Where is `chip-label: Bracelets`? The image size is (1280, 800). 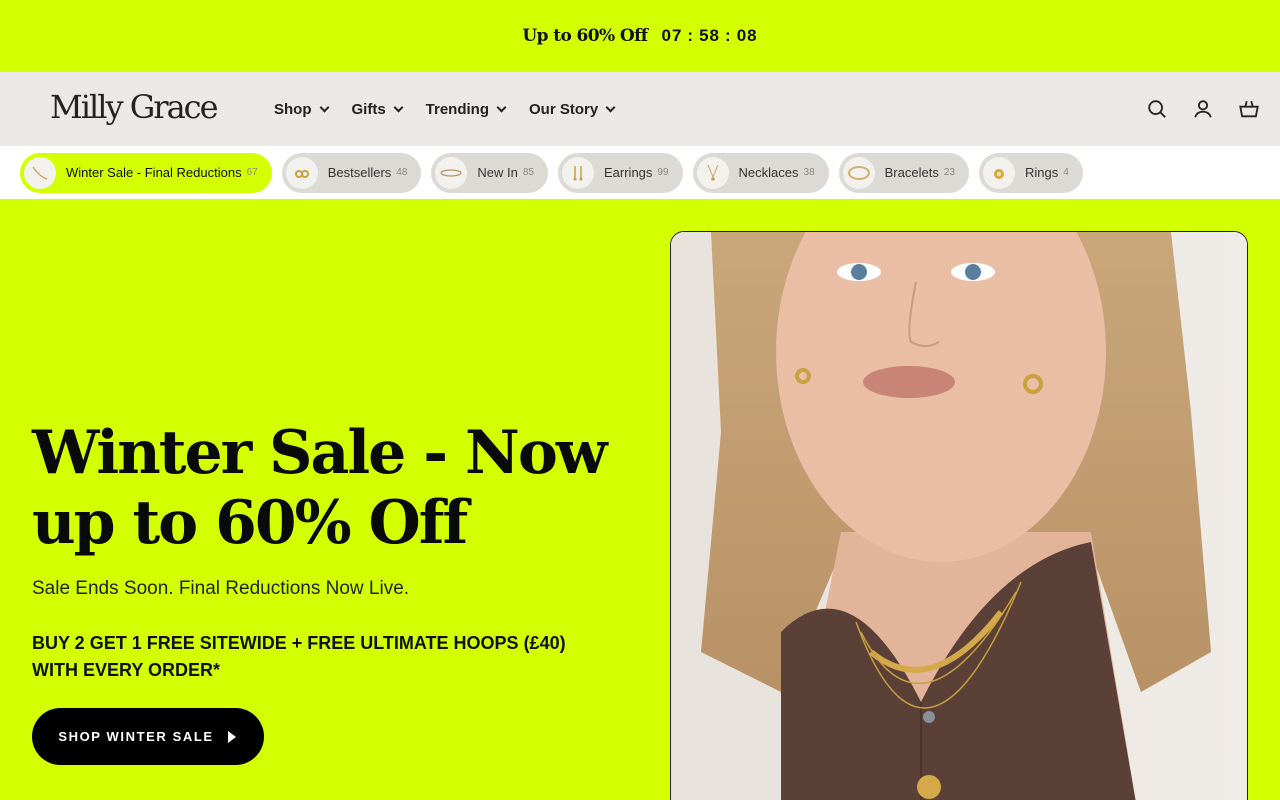 chip-label: Bracelets is located at coordinates (911, 172).